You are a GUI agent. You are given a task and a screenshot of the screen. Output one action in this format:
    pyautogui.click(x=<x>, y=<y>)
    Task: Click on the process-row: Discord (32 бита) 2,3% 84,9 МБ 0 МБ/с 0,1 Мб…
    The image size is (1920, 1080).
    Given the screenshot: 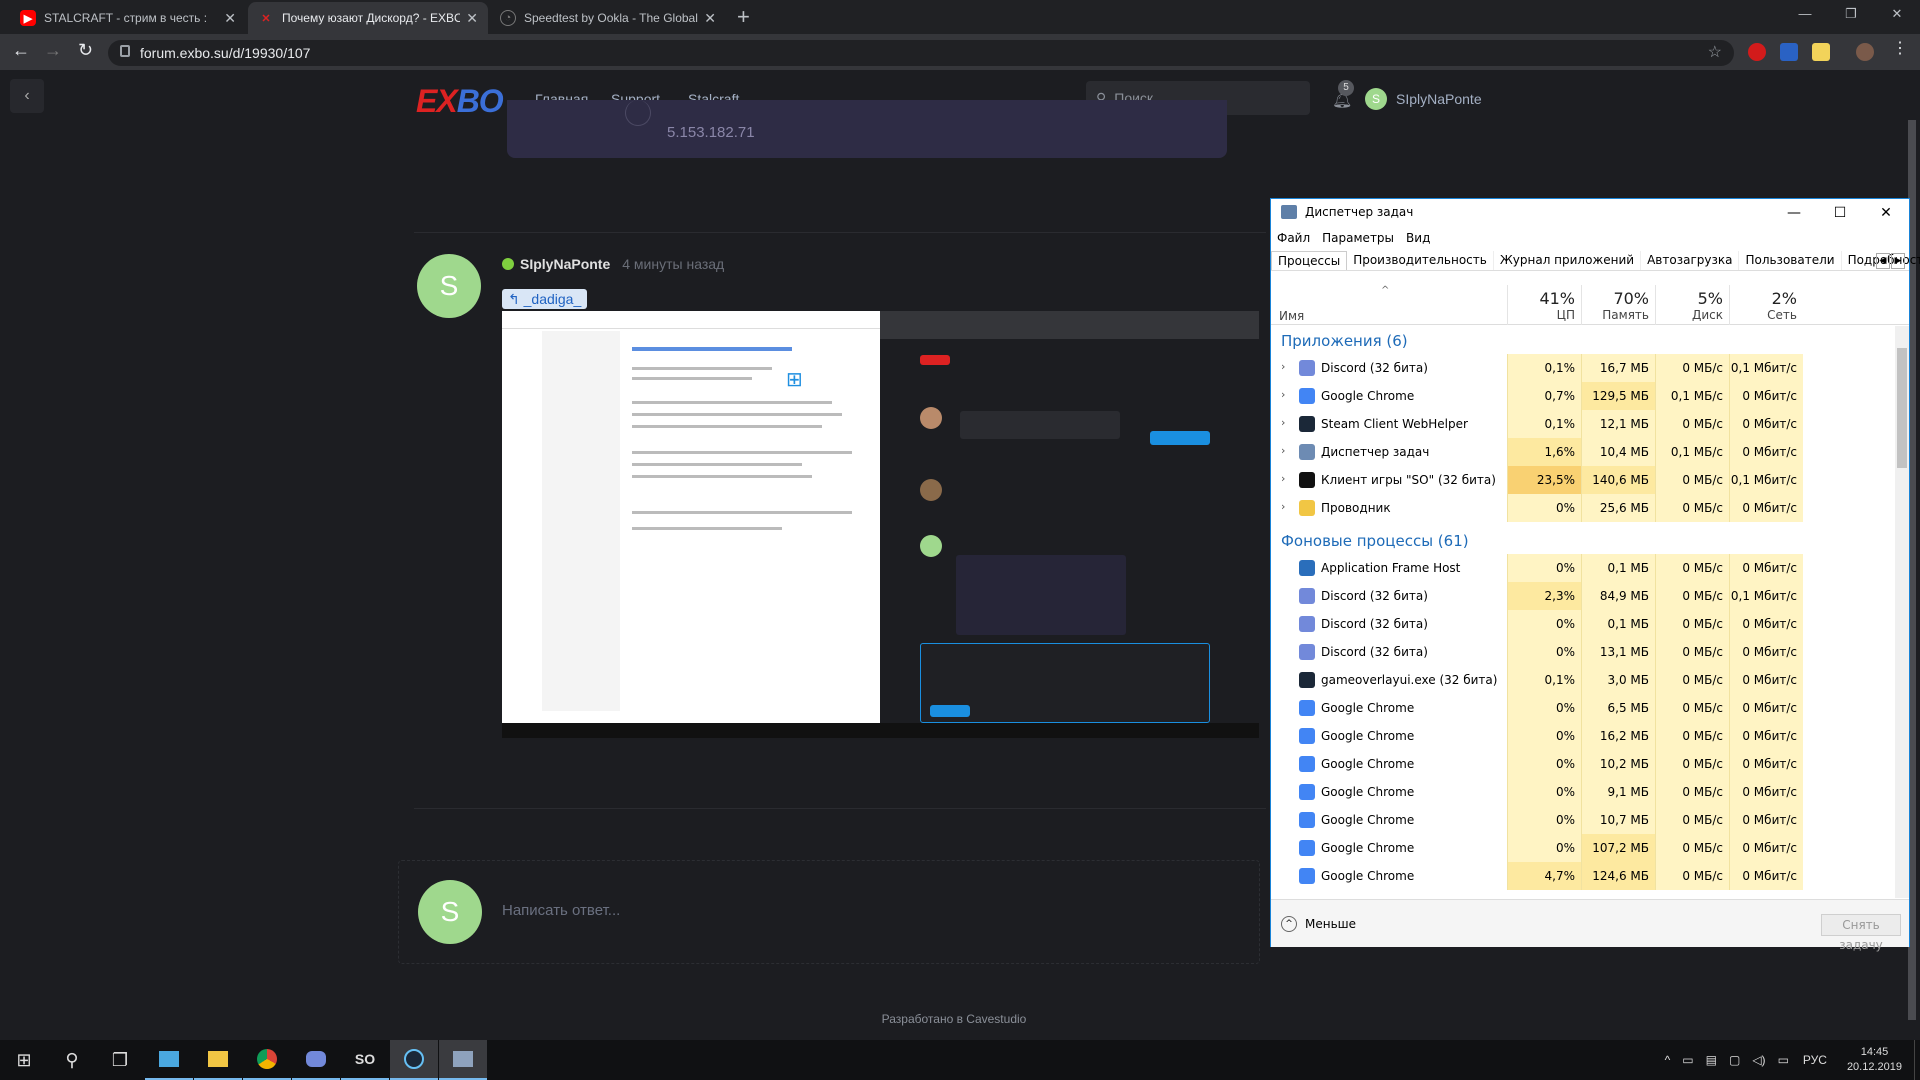 What is the action you would take?
    pyautogui.click(x=1583, y=596)
    